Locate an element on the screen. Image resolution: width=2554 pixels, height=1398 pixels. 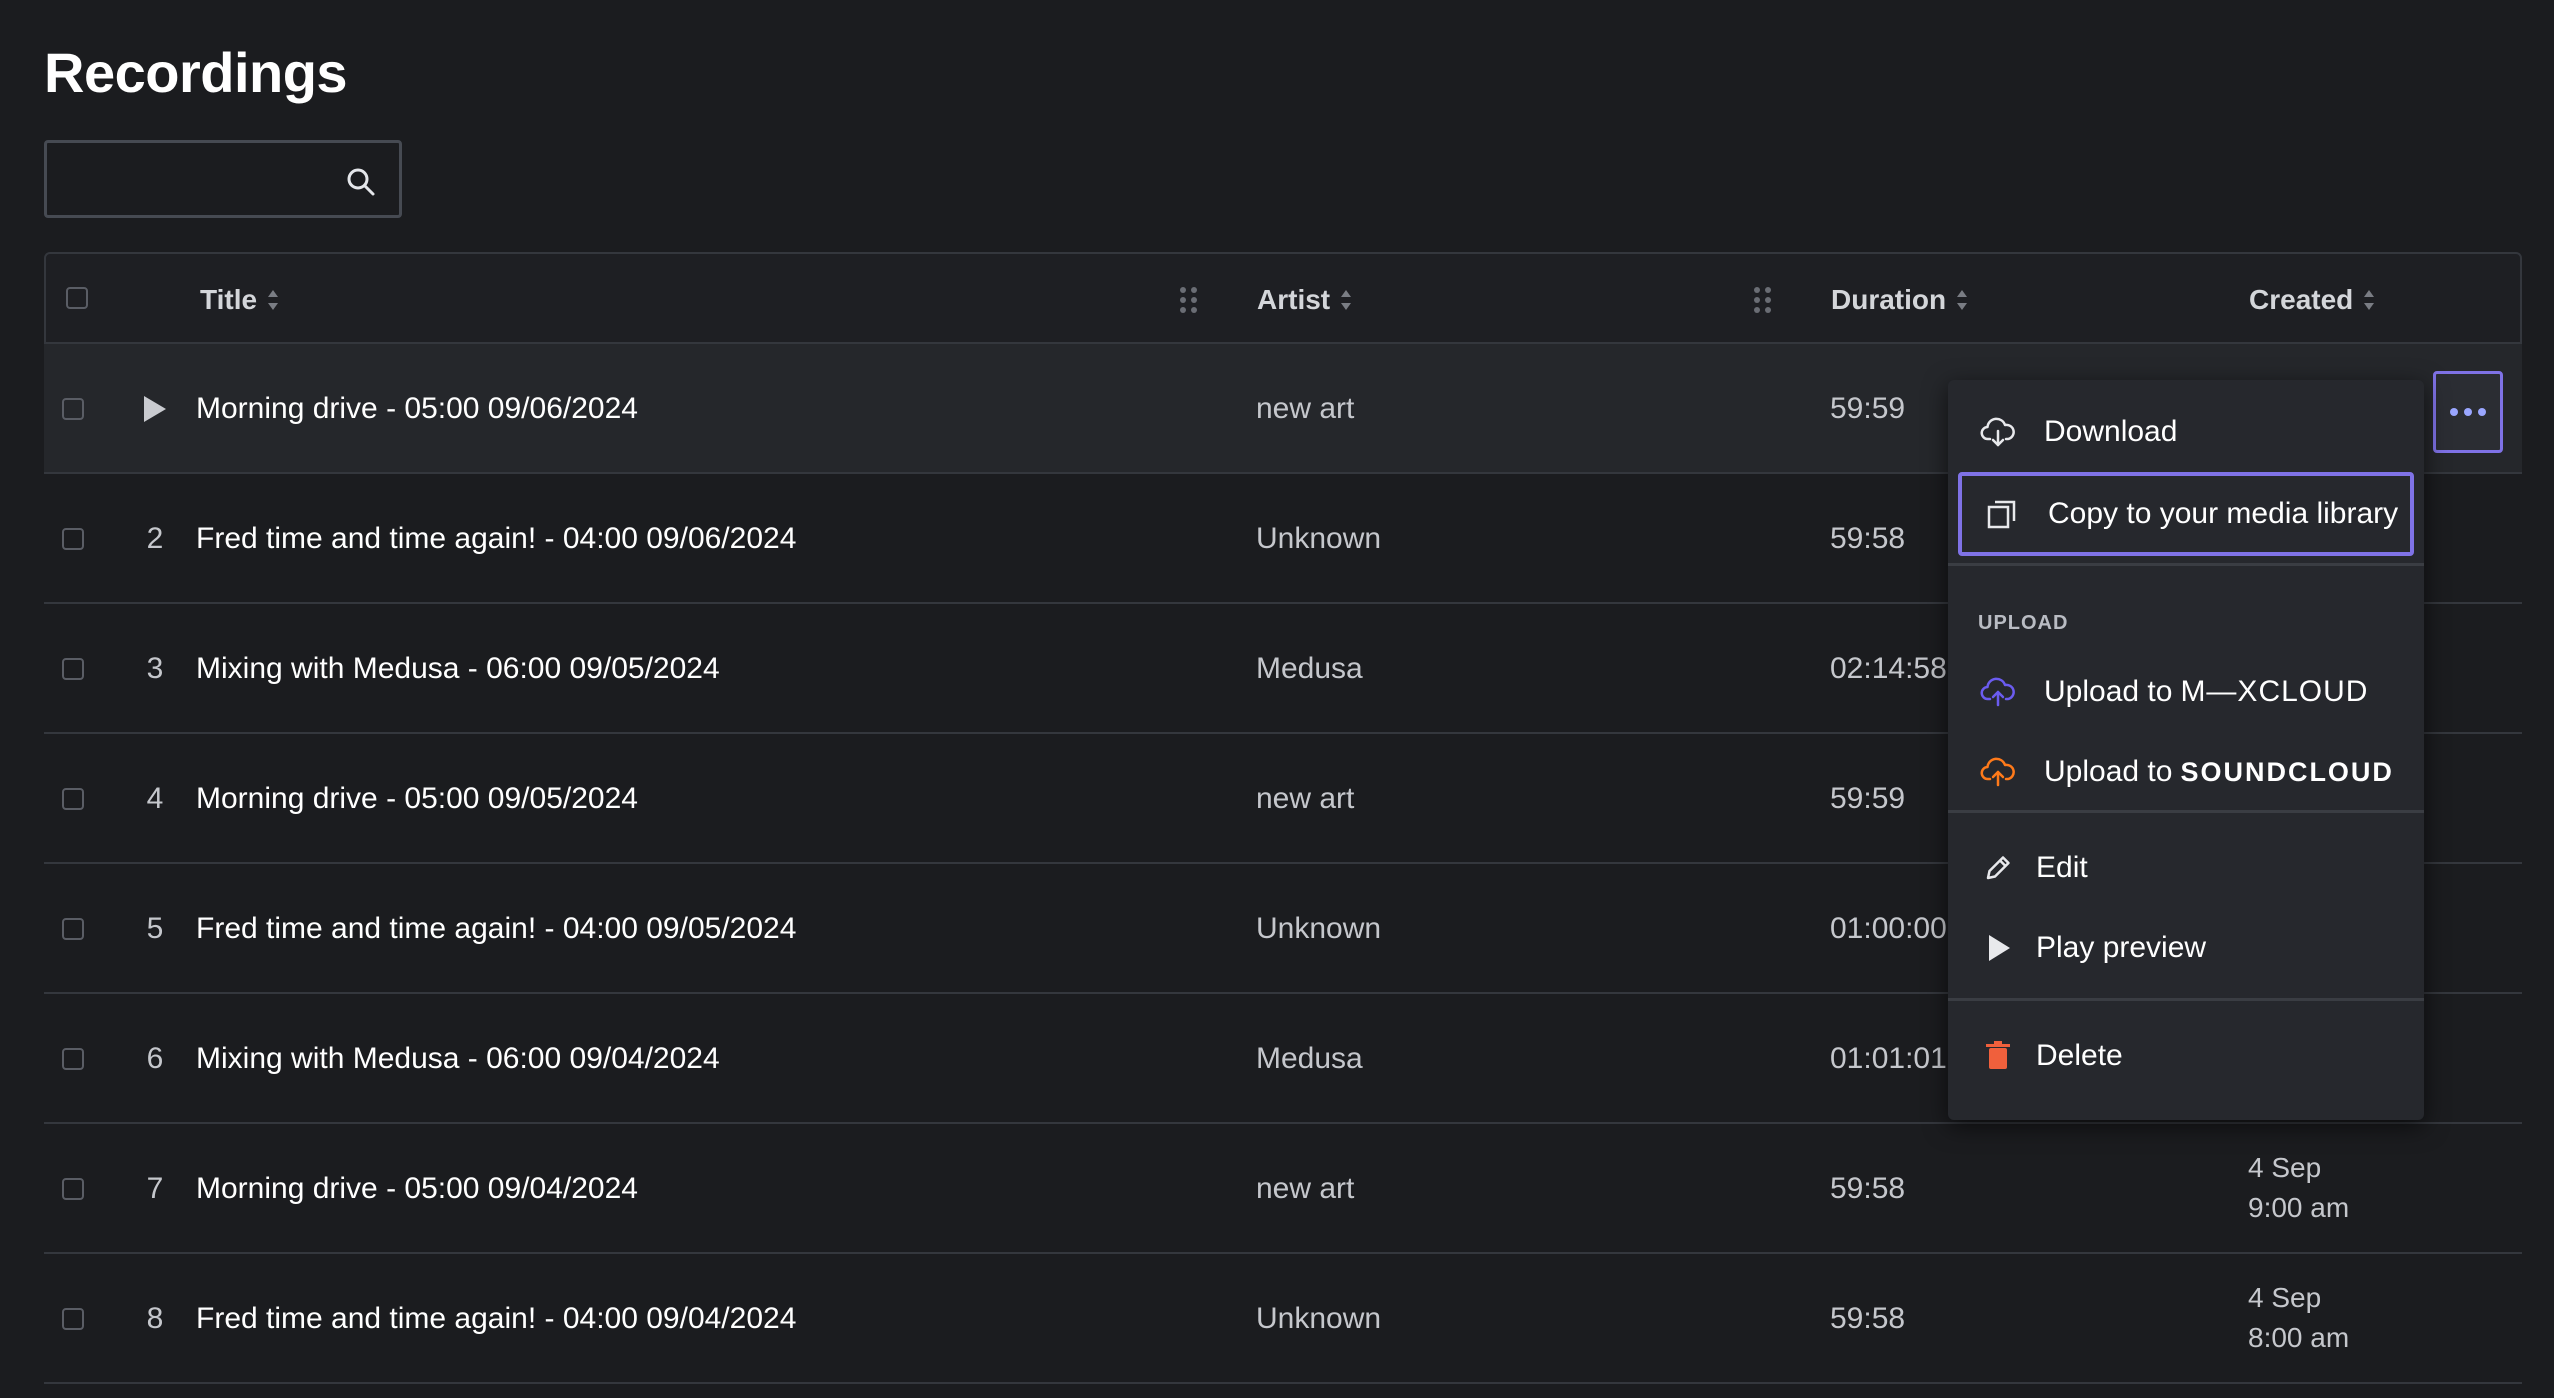
more-actions-button is located at coordinates (2468, 412).